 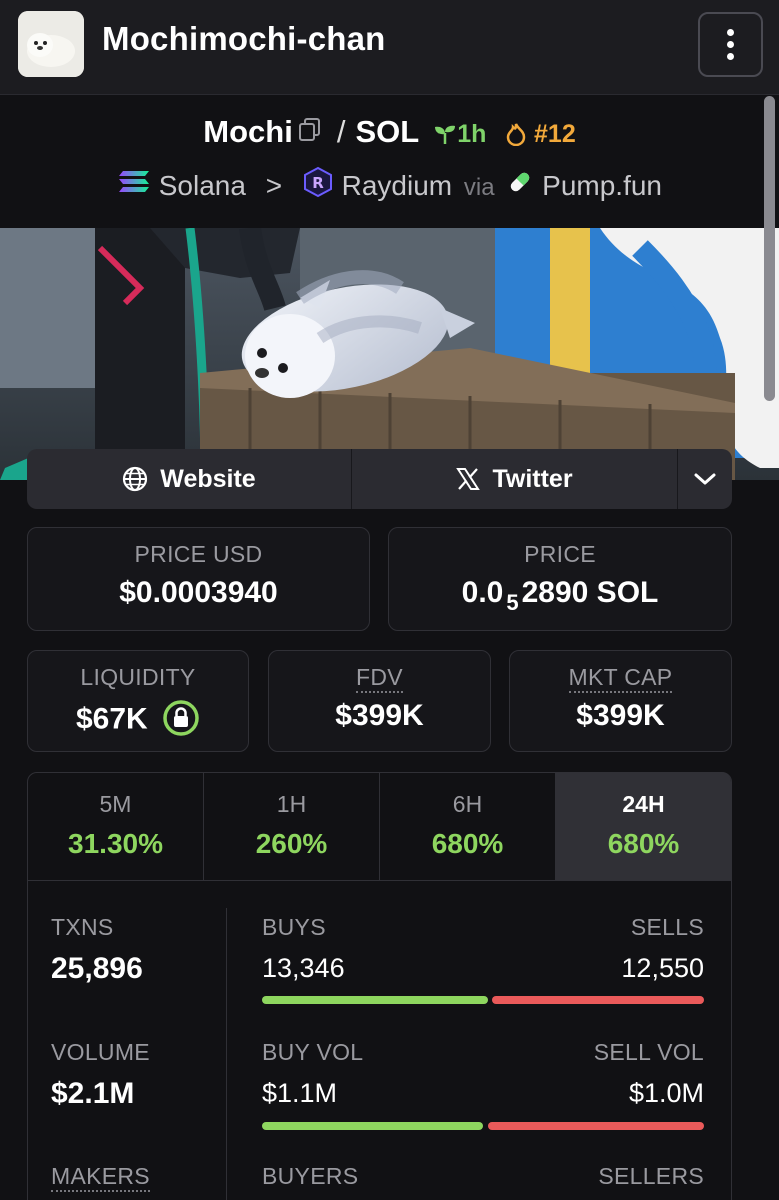 What do you see at coordinates (468, 479) in the screenshot?
I see `x-logo-icon` at bounding box center [468, 479].